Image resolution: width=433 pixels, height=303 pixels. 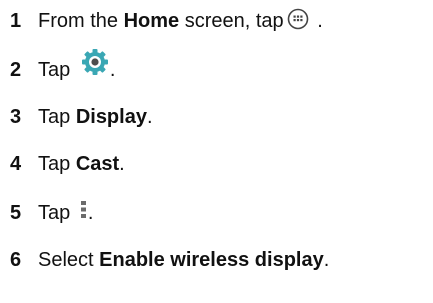 I want to click on step-4: 4 Tap Cast ., so click(x=67, y=164).